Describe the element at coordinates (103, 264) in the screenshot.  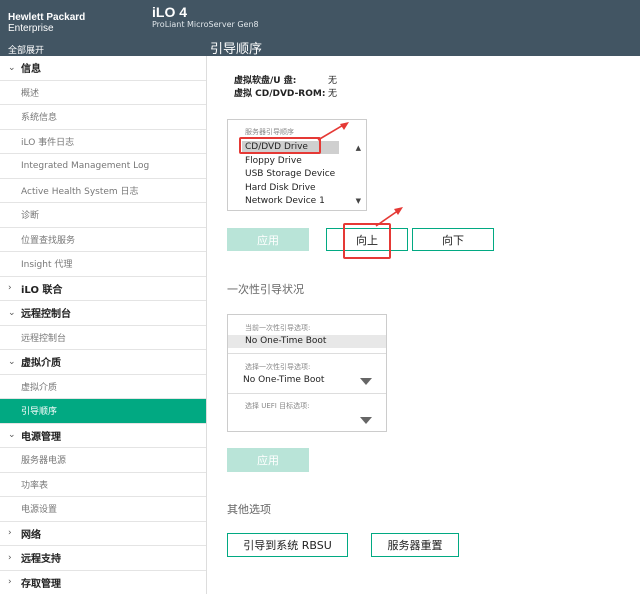
I see `sidebar-item-insight-agent: Insight 代理` at that location.